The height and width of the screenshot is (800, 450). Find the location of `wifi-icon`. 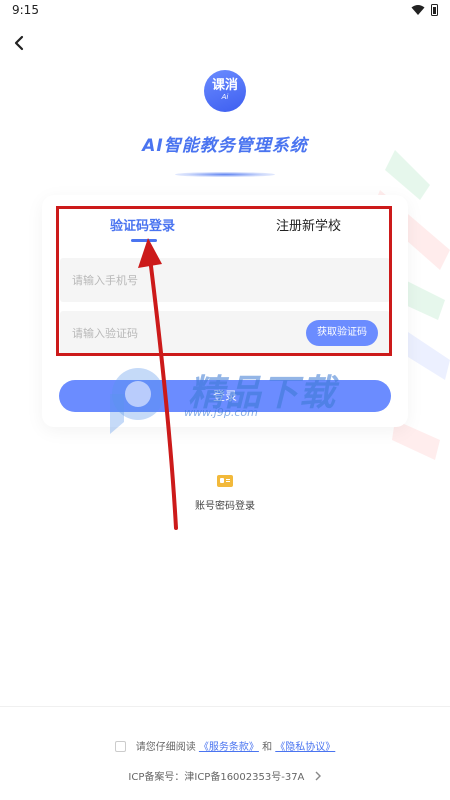

wifi-icon is located at coordinates (418, 10).